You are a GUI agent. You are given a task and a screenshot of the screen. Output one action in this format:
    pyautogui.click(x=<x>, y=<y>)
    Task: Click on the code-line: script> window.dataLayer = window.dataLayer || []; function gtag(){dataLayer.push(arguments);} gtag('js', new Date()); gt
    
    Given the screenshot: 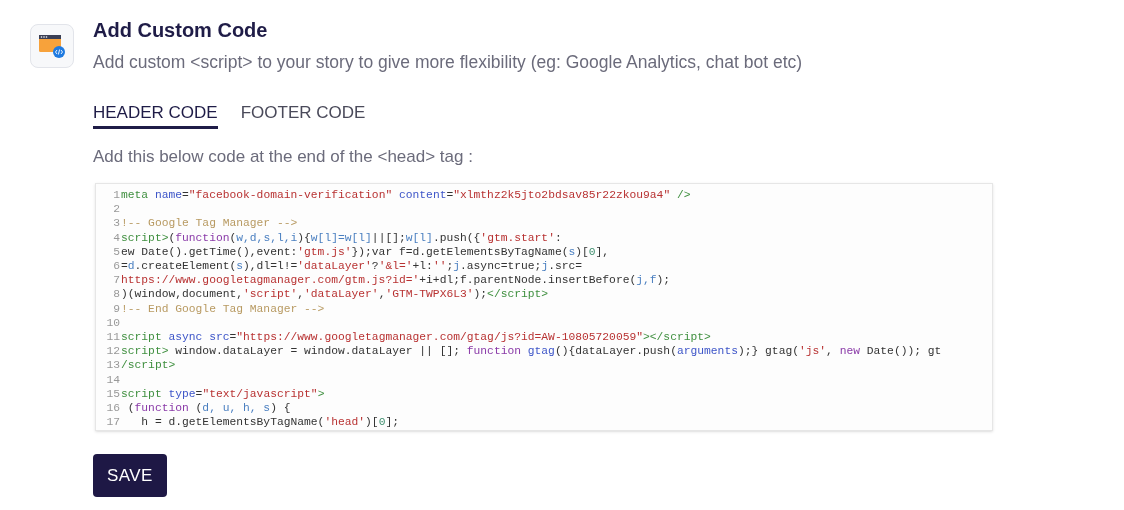 What is the action you would take?
    pyautogui.click(x=531, y=351)
    